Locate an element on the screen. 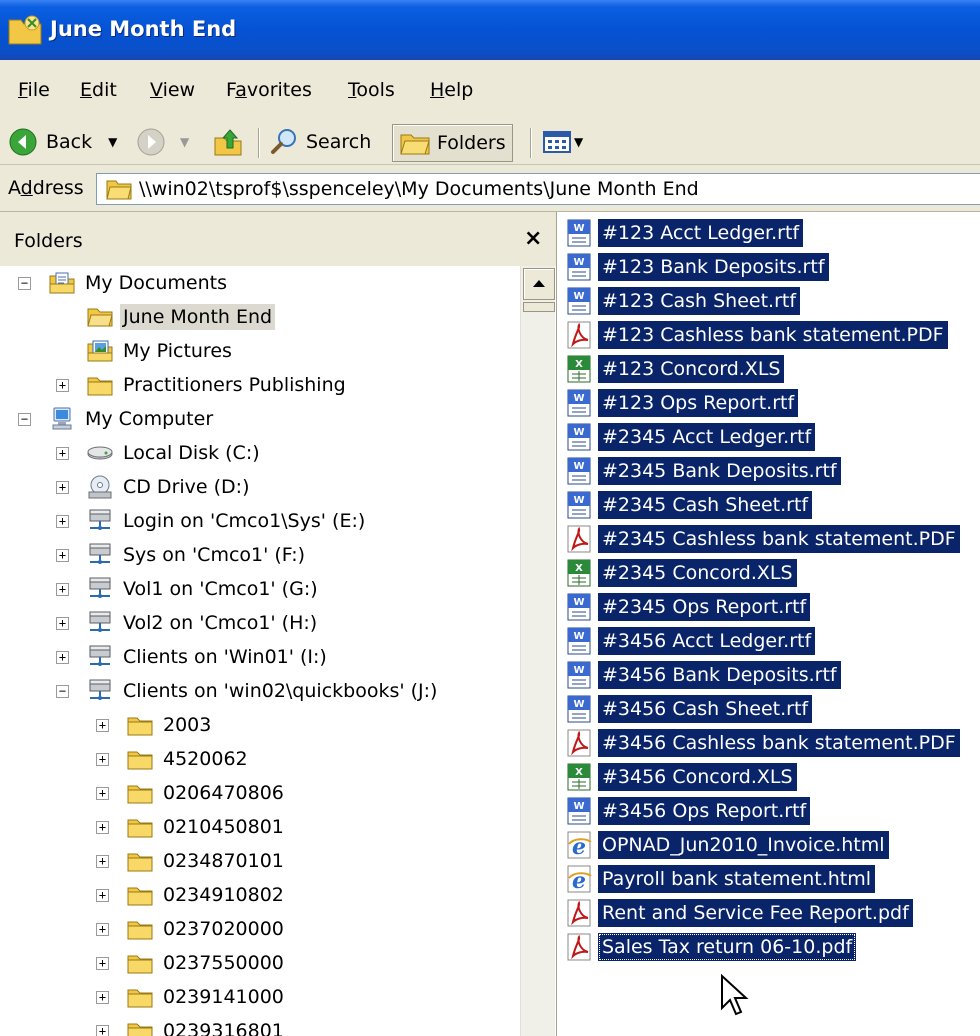  tree-item-label: 0239141000 is located at coordinates (223, 997).